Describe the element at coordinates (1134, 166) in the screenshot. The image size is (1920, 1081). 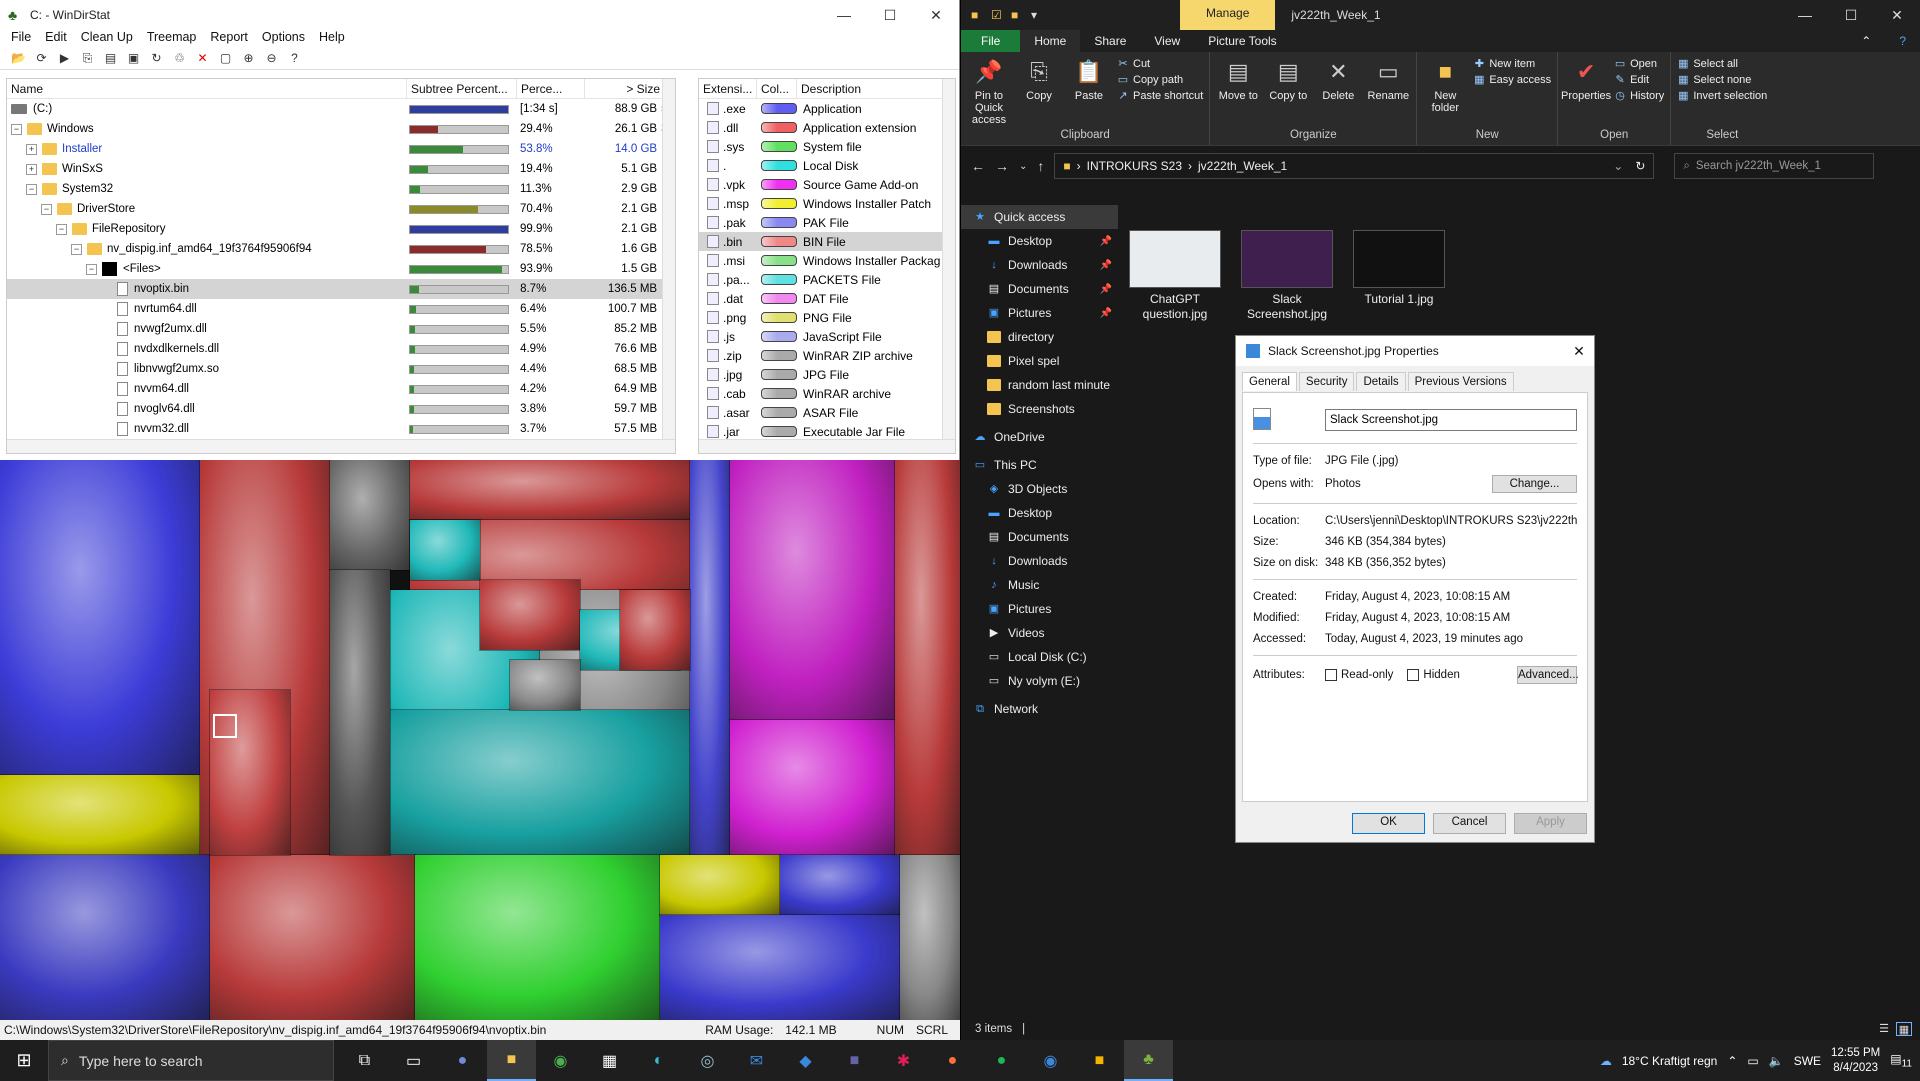
I see `breadcrumb-introkurs: INTROKURS S23` at that location.